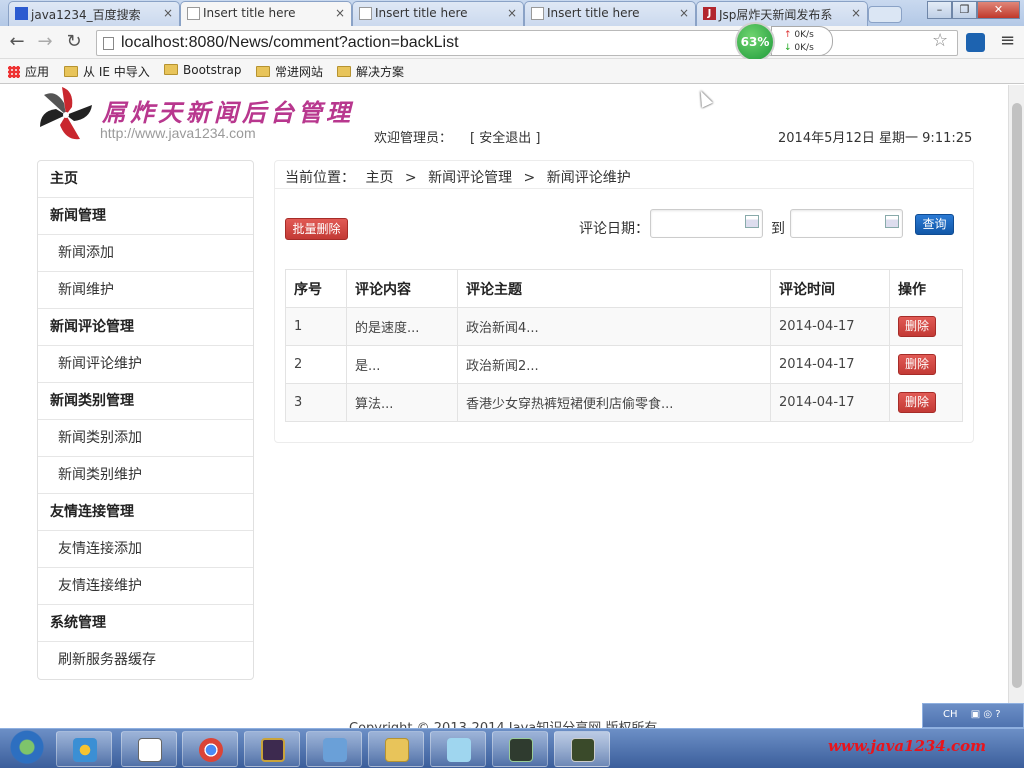  I want to click on col-header-content: 评论内容, so click(402, 288).